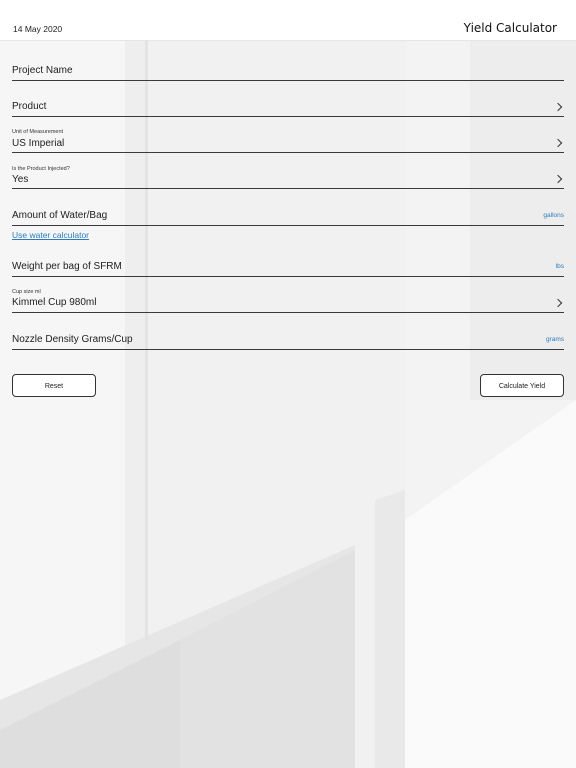 The width and height of the screenshot is (576, 768). Describe the element at coordinates (288, 339) in the screenshot. I see `nozzle-density-field: Nozzle Density Grams/Cup grams` at that location.